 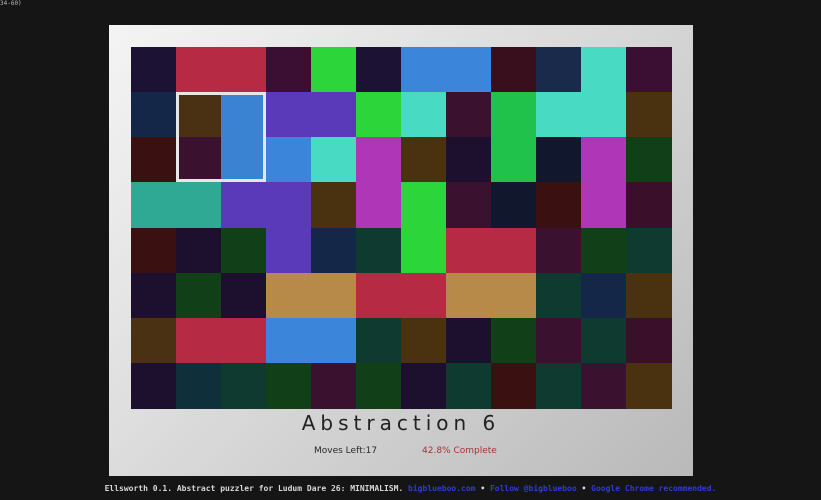 What do you see at coordinates (441, 488) in the screenshot?
I see `site-link: bigblueboo.com` at bounding box center [441, 488].